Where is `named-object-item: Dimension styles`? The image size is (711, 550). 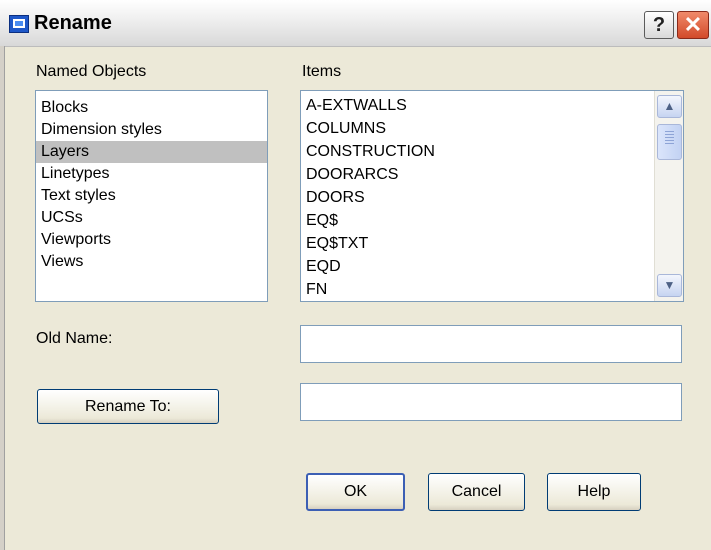 named-object-item: Dimension styles is located at coordinates (151, 130).